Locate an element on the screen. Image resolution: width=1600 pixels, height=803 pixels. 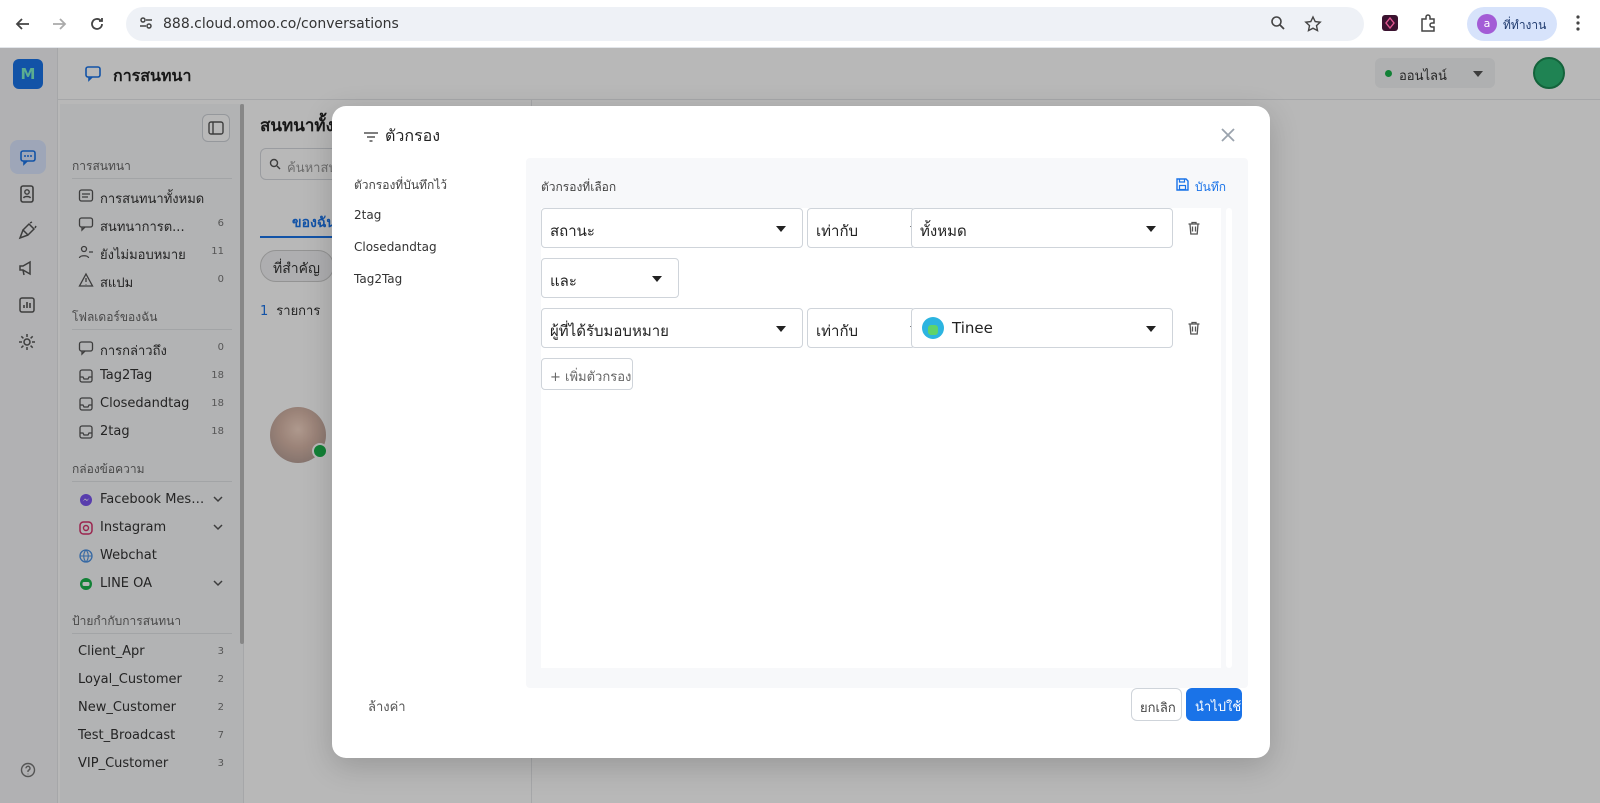
saved-filter-item: Closedandtag is located at coordinates (395, 247).